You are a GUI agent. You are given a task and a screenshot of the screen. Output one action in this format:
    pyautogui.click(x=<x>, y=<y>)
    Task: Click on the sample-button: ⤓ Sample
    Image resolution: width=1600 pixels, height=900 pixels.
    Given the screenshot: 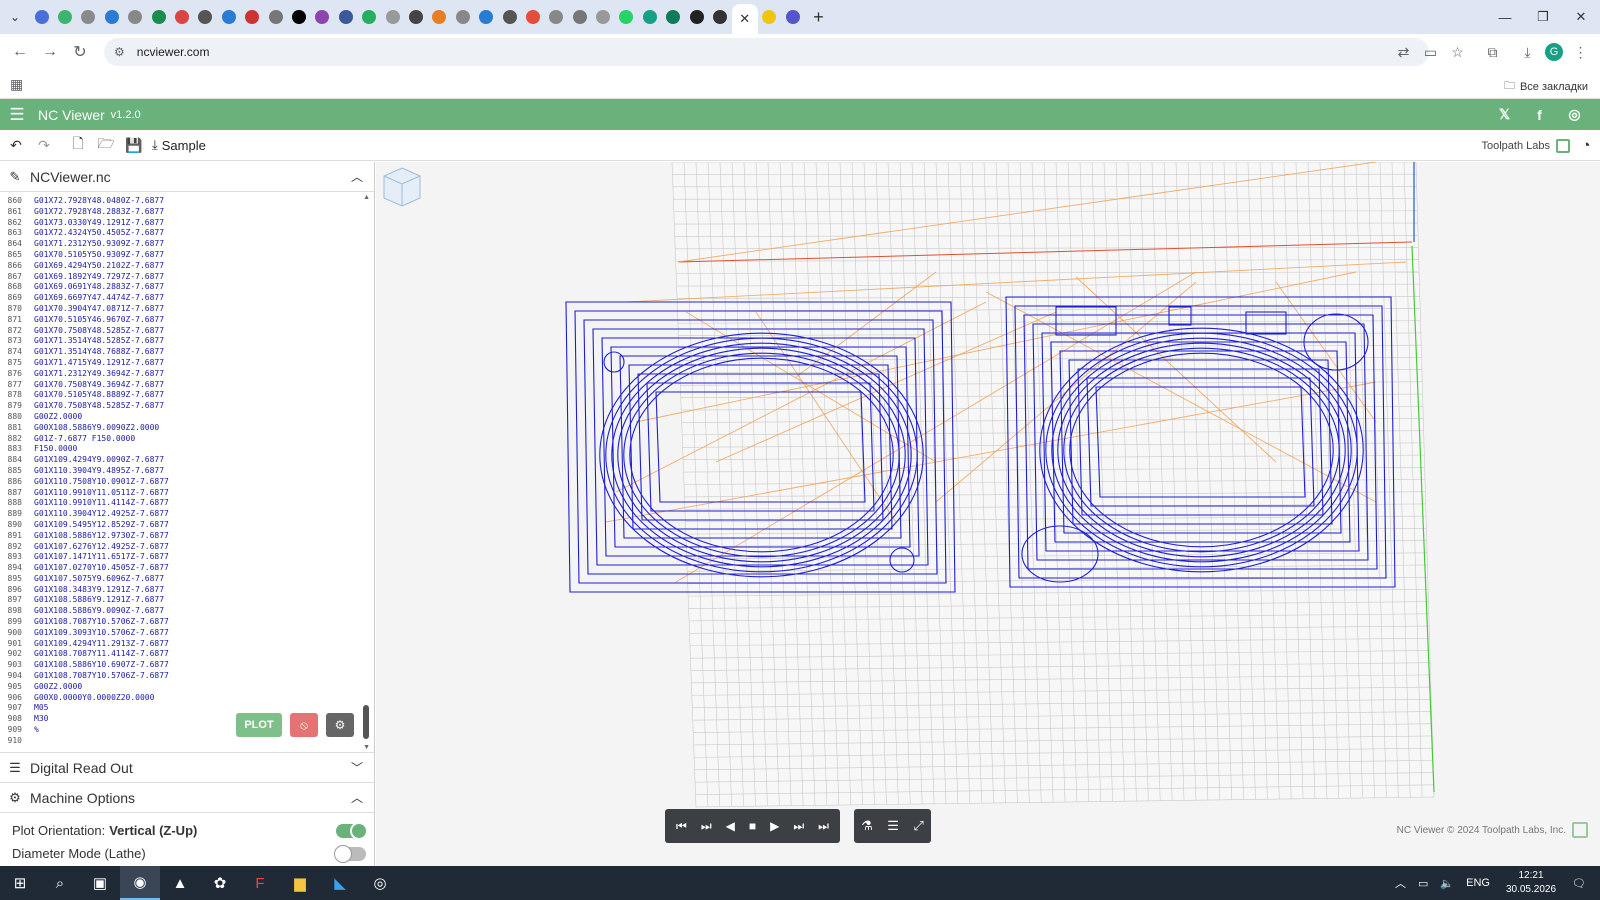 What is the action you would take?
    pyautogui.click(x=179, y=145)
    